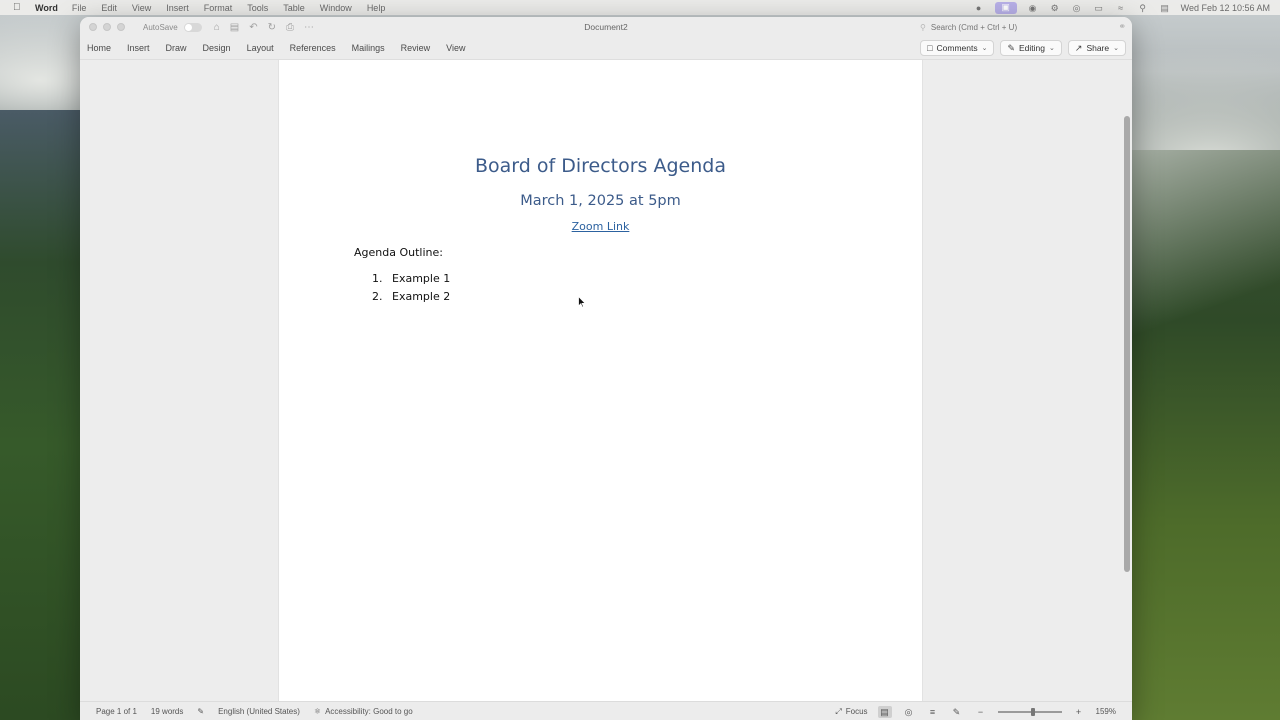  Describe the element at coordinates (309, 27) in the screenshot. I see `more-options-icon: ⋯` at that location.